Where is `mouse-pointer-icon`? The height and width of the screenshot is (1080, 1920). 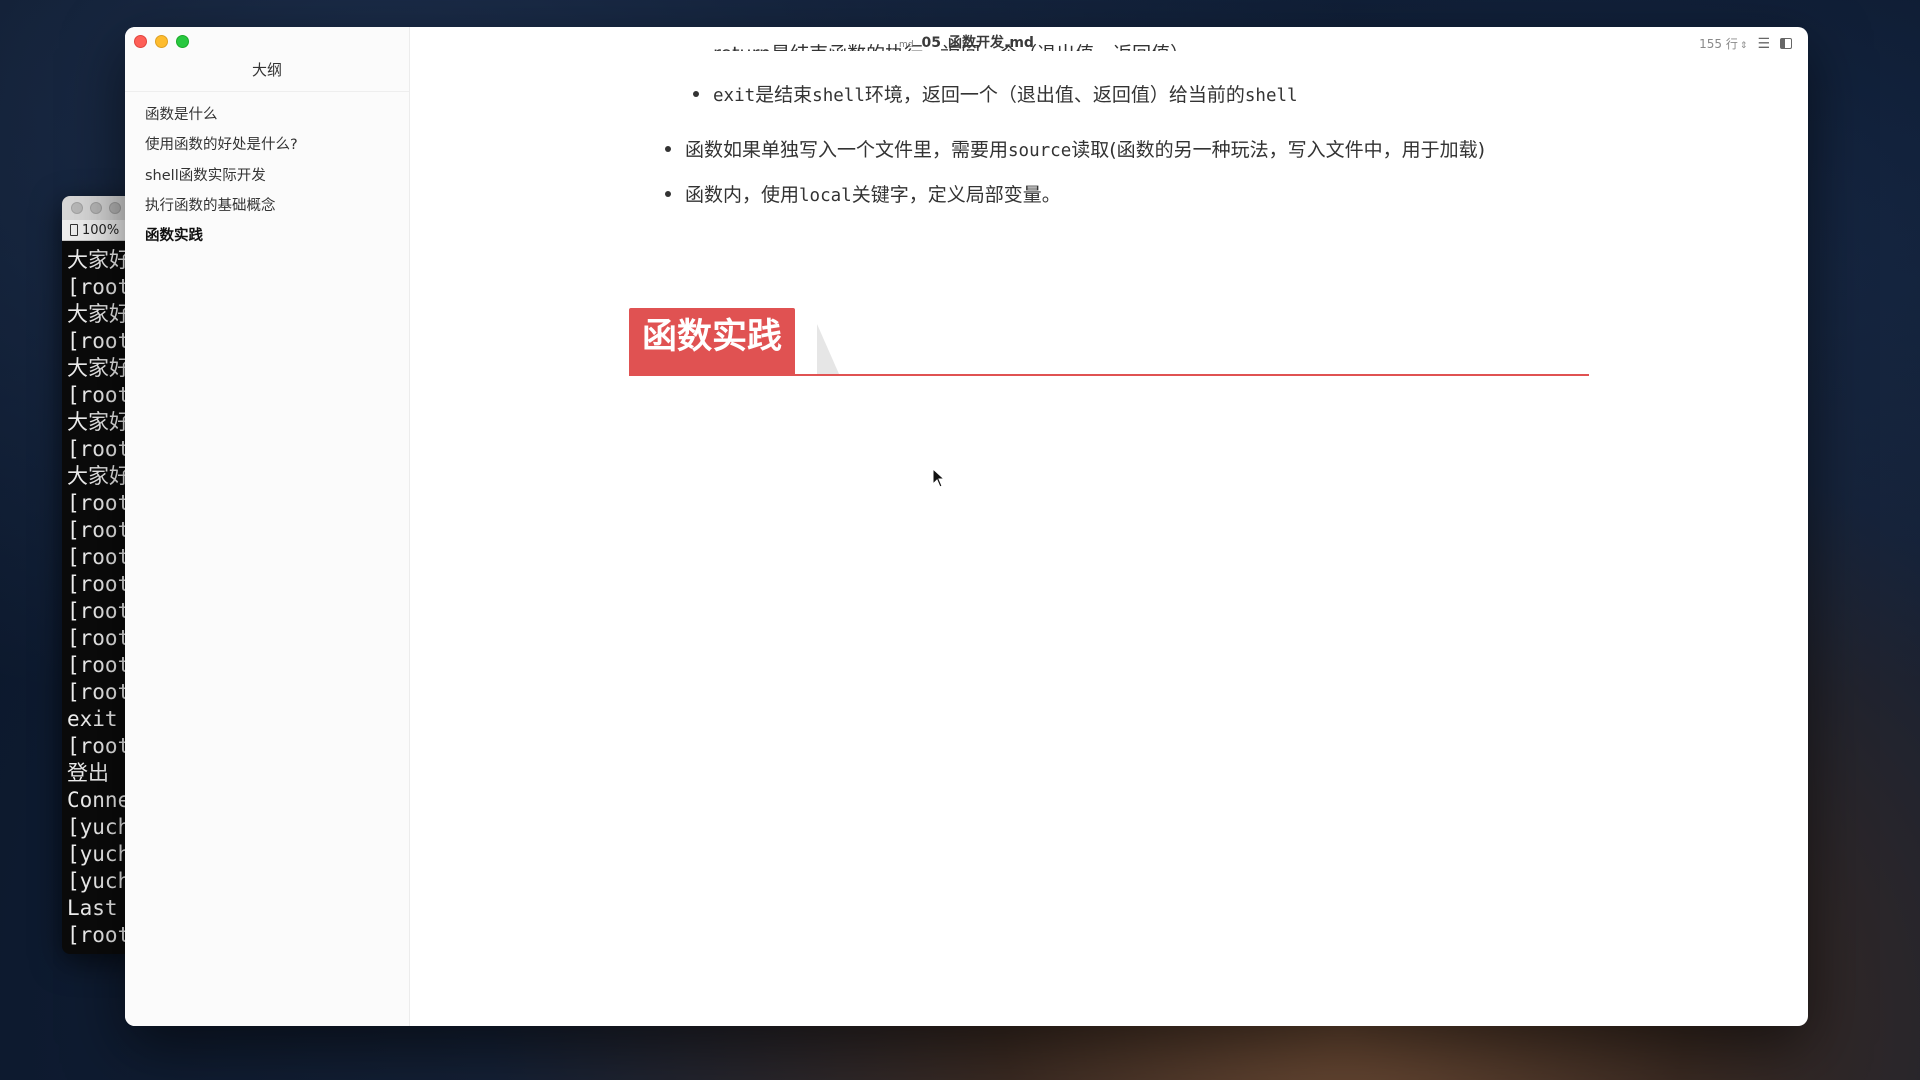 mouse-pointer-icon is located at coordinates (939, 478).